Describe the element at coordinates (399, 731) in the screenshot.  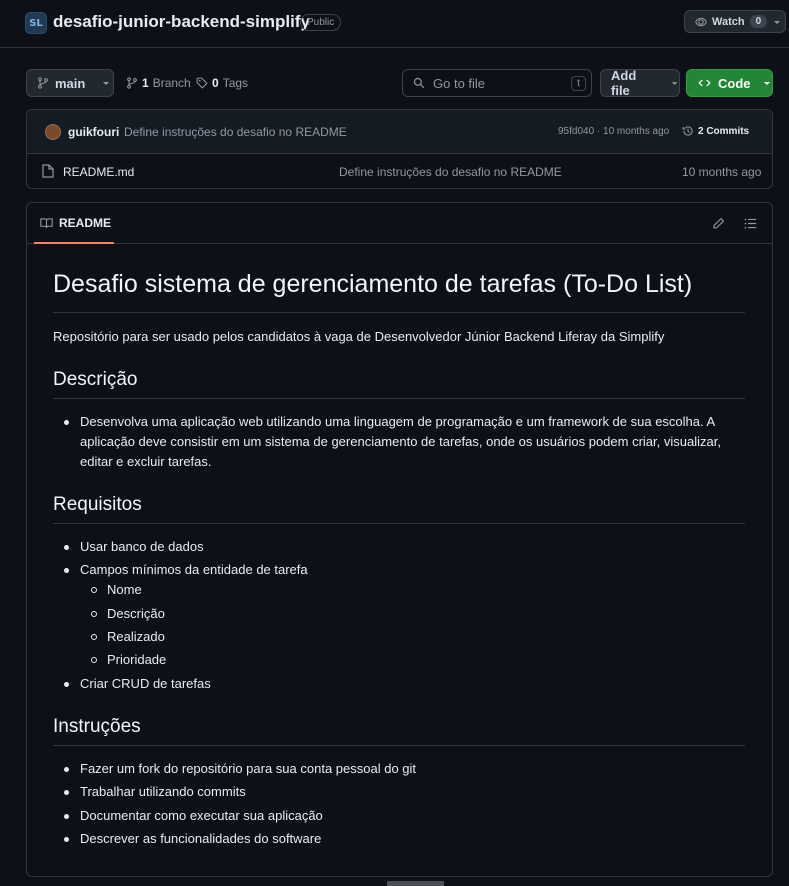
I see `instrucoes-heading: Instruções` at that location.